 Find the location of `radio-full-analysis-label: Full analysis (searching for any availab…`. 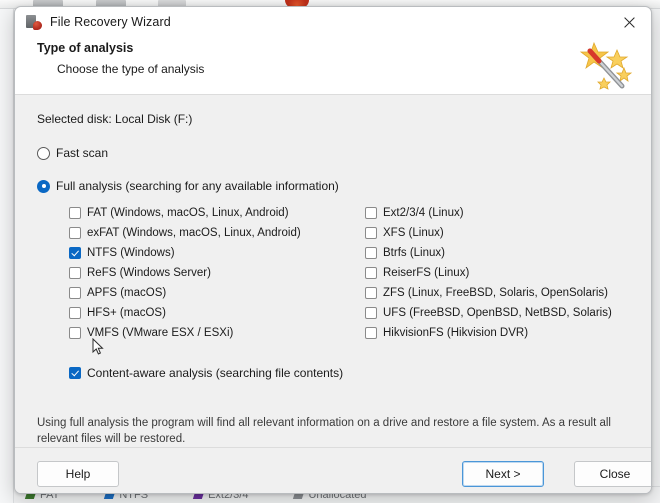

radio-full-analysis-label: Full analysis (searching for any availab… is located at coordinates (197, 186).